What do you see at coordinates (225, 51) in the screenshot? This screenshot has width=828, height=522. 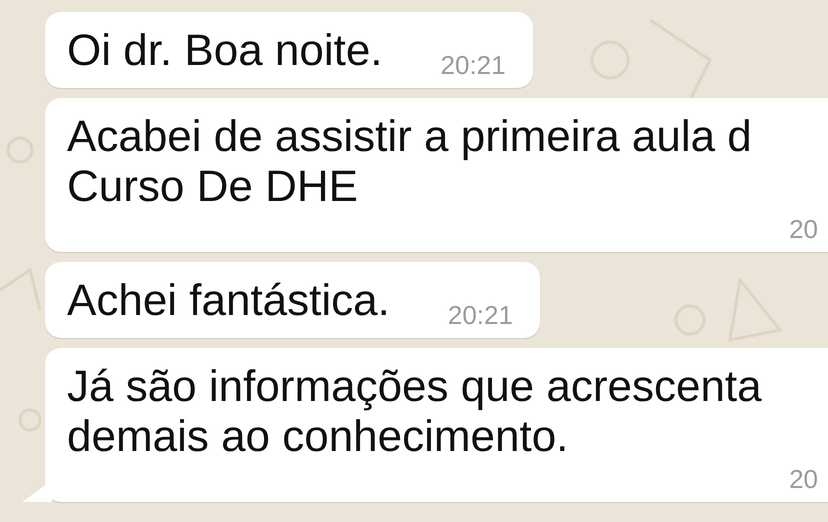 I see `message-text: Oi dr. Boa noite.` at bounding box center [225, 51].